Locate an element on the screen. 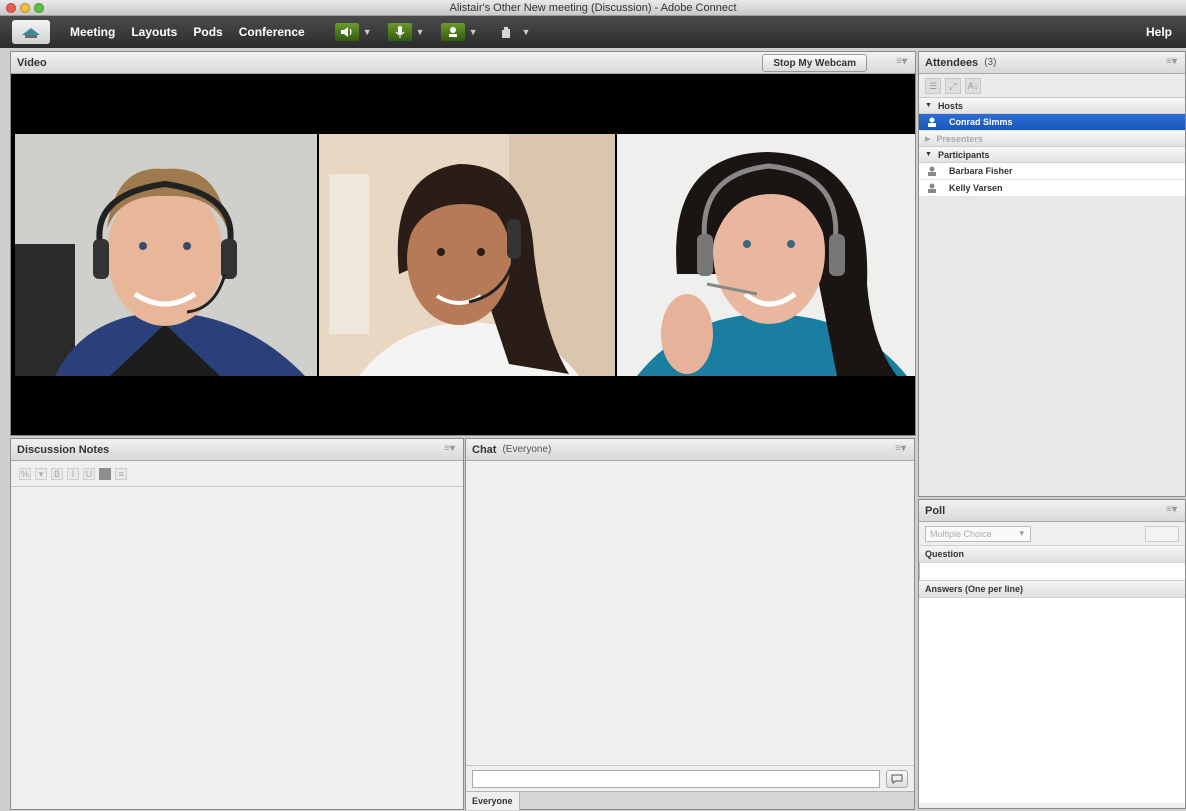 Image resolution: width=1186 pixels, height=811 pixels. attendees-pod-header: Attendees (3) ≡▾ is located at coordinates (1052, 63).